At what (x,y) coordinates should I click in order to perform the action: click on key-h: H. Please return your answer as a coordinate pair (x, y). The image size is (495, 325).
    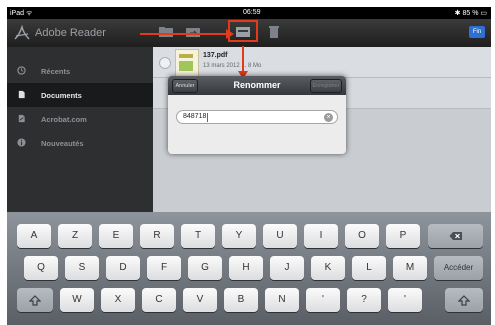
    Looking at the image, I should click on (246, 268).